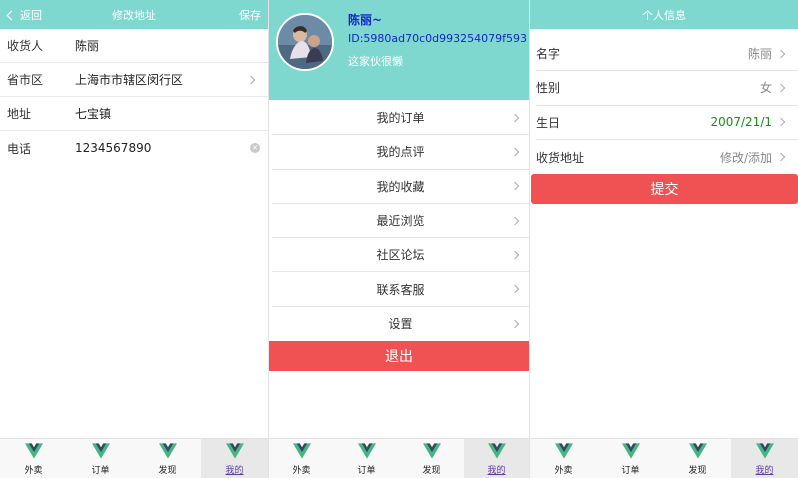  Describe the element at coordinates (765, 88) in the screenshot. I see `info-value: 女` at that location.